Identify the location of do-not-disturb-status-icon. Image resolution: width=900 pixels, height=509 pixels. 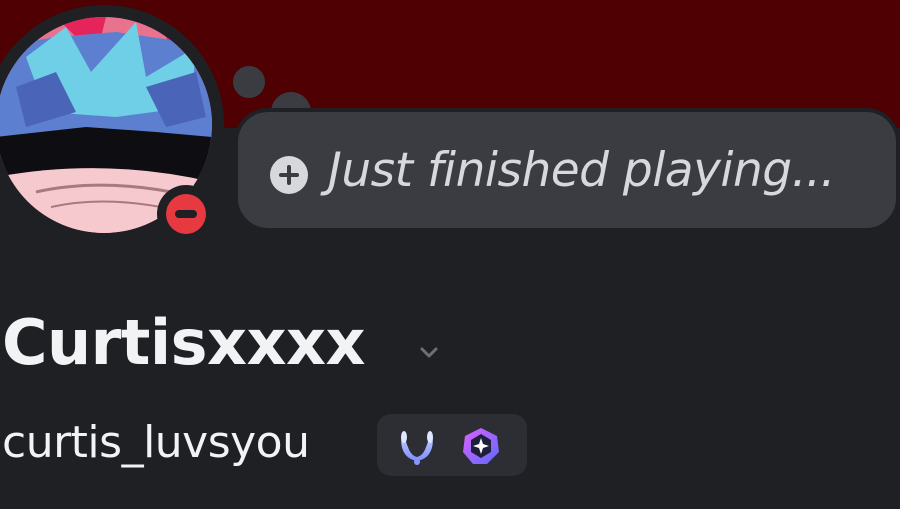
(186, 214).